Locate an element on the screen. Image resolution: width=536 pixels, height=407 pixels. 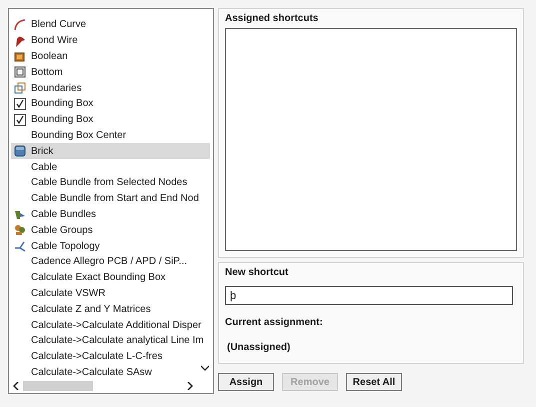
command-label: Calculate->Calculate SAsw is located at coordinates (91, 372).